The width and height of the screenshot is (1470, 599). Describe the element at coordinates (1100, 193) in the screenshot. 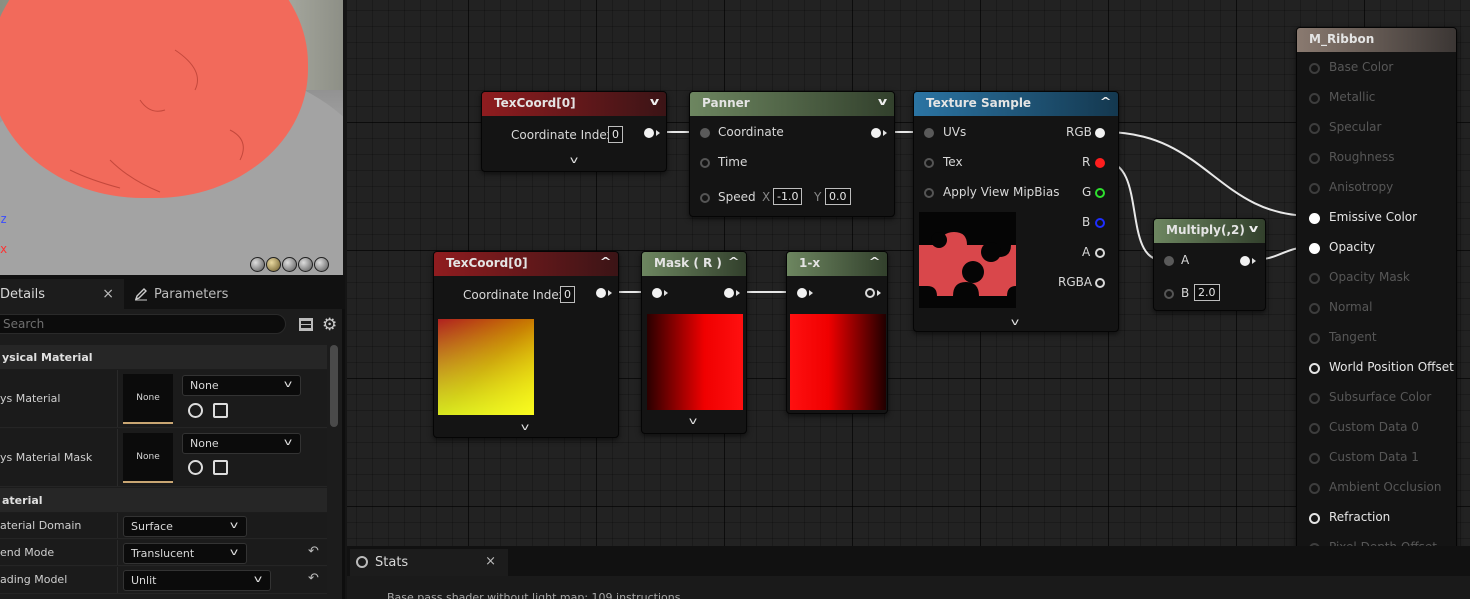

I see `g-output-pin` at that location.